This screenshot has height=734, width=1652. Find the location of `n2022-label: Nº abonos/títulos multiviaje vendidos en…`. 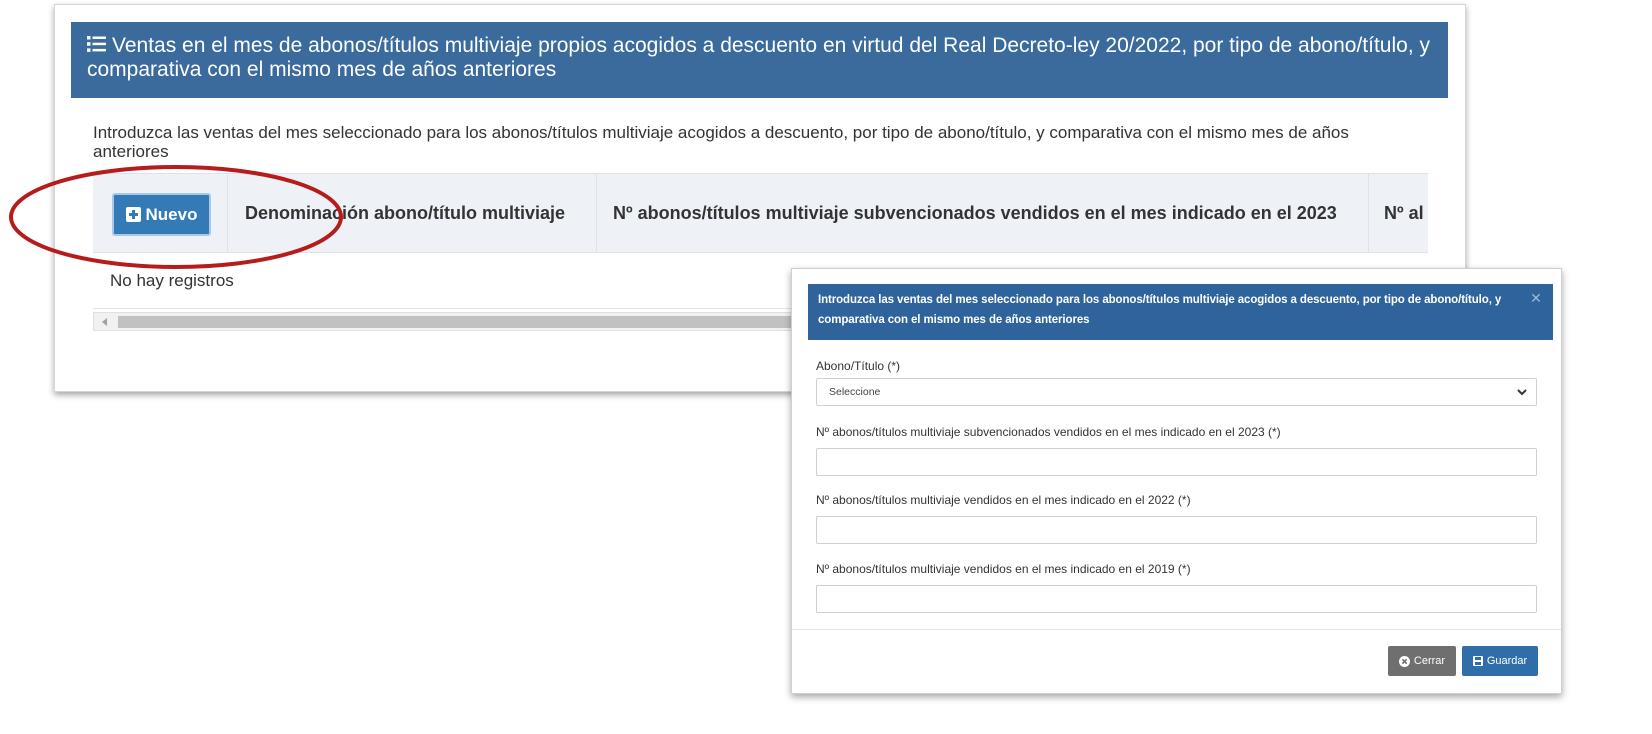

n2022-label: Nº abonos/títulos multiviaje vendidos en… is located at coordinates (1003, 500).